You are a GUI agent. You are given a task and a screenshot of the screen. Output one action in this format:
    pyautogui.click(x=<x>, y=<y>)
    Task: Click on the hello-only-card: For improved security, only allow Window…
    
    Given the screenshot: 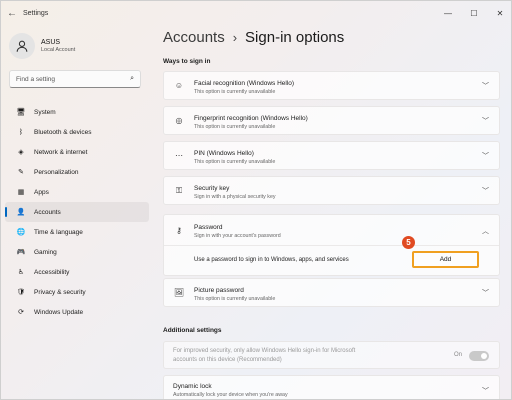 What is the action you would take?
    pyautogui.click(x=331, y=355)
    